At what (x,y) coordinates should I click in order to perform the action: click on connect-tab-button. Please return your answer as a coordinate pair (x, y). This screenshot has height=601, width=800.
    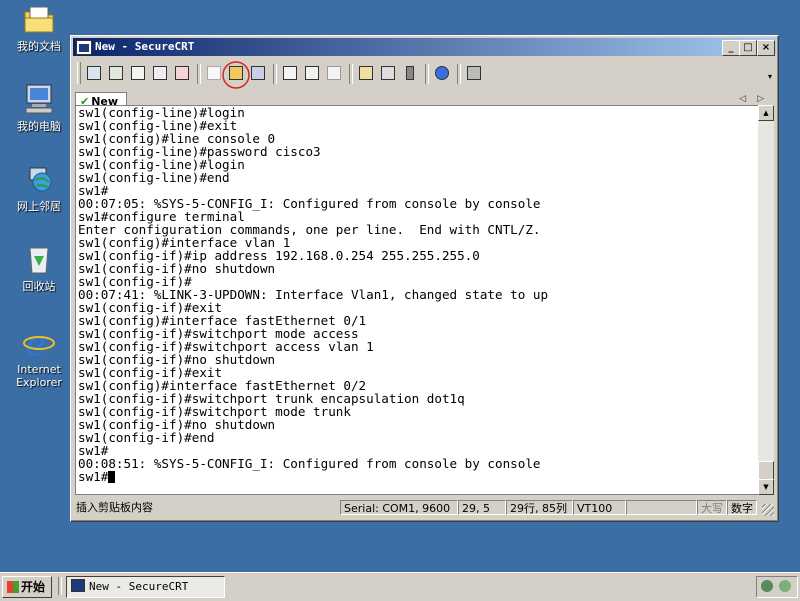
    Looking at the image, I should click on (138, 73).